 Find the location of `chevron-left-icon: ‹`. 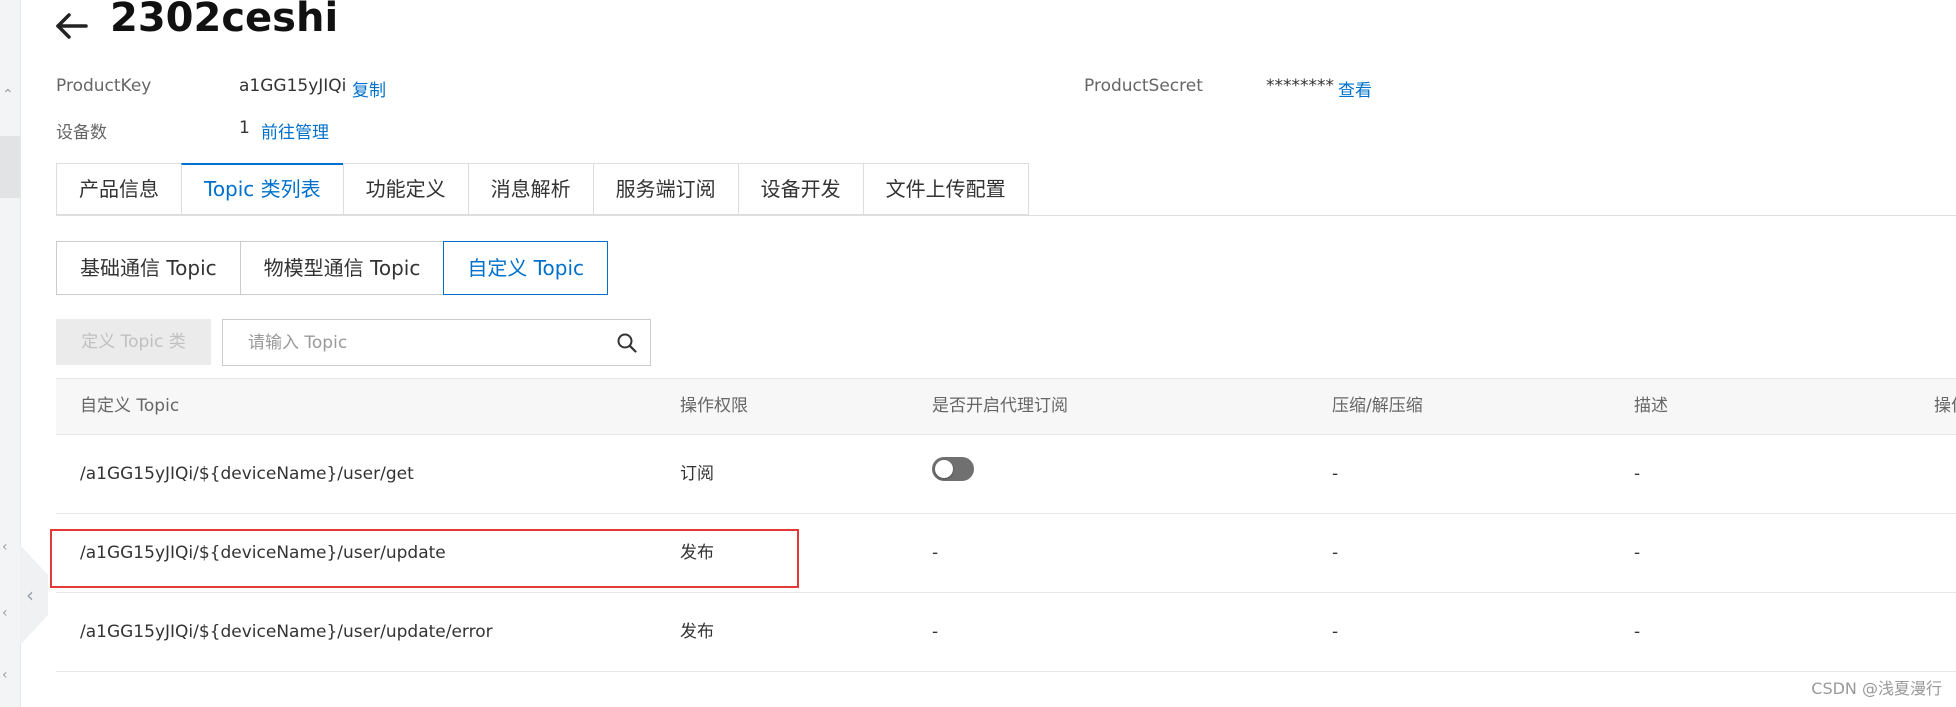

chevron-left-icon: ‹ is located at coordinates (30, 595).